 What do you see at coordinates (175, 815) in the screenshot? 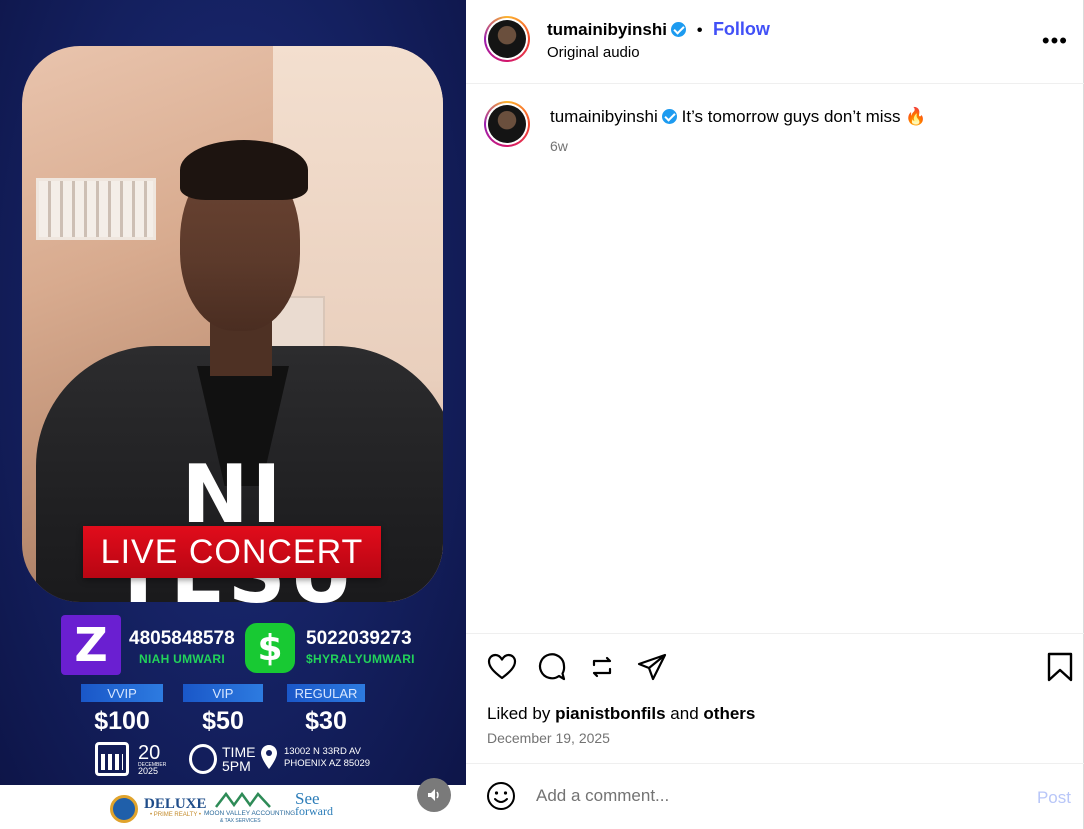
I see `sponsor-deluxe-sub: • PRIME REALTY •` at bounding box center [175, 815].